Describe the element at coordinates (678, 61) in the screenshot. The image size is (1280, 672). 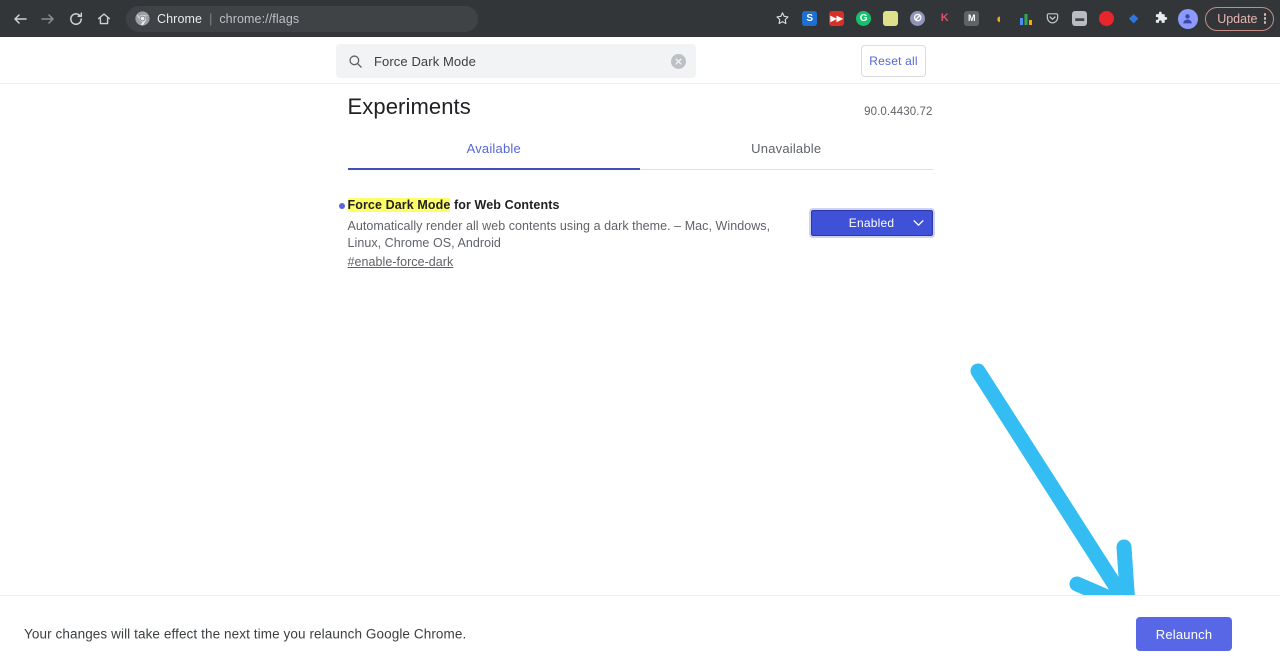
I see `clear-x-icon` at that location.